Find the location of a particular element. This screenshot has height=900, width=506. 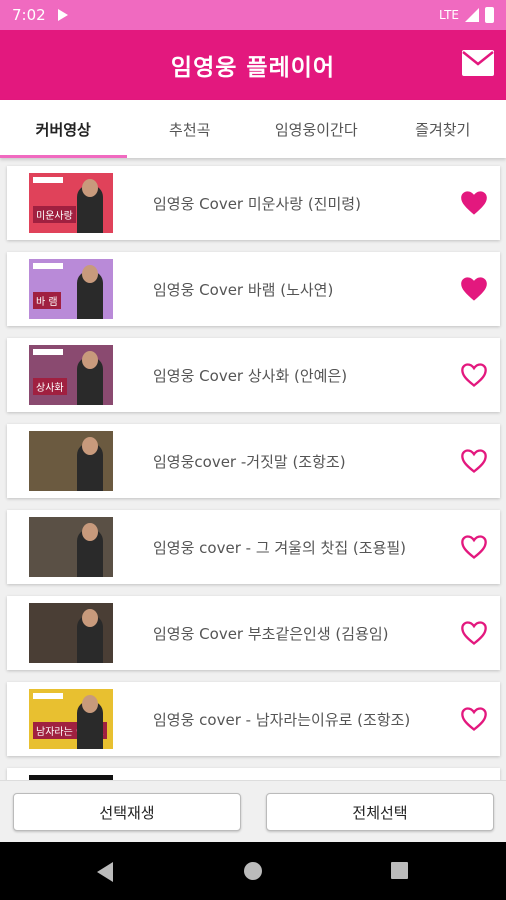

recents-icon is located at coordinates (399, 870).